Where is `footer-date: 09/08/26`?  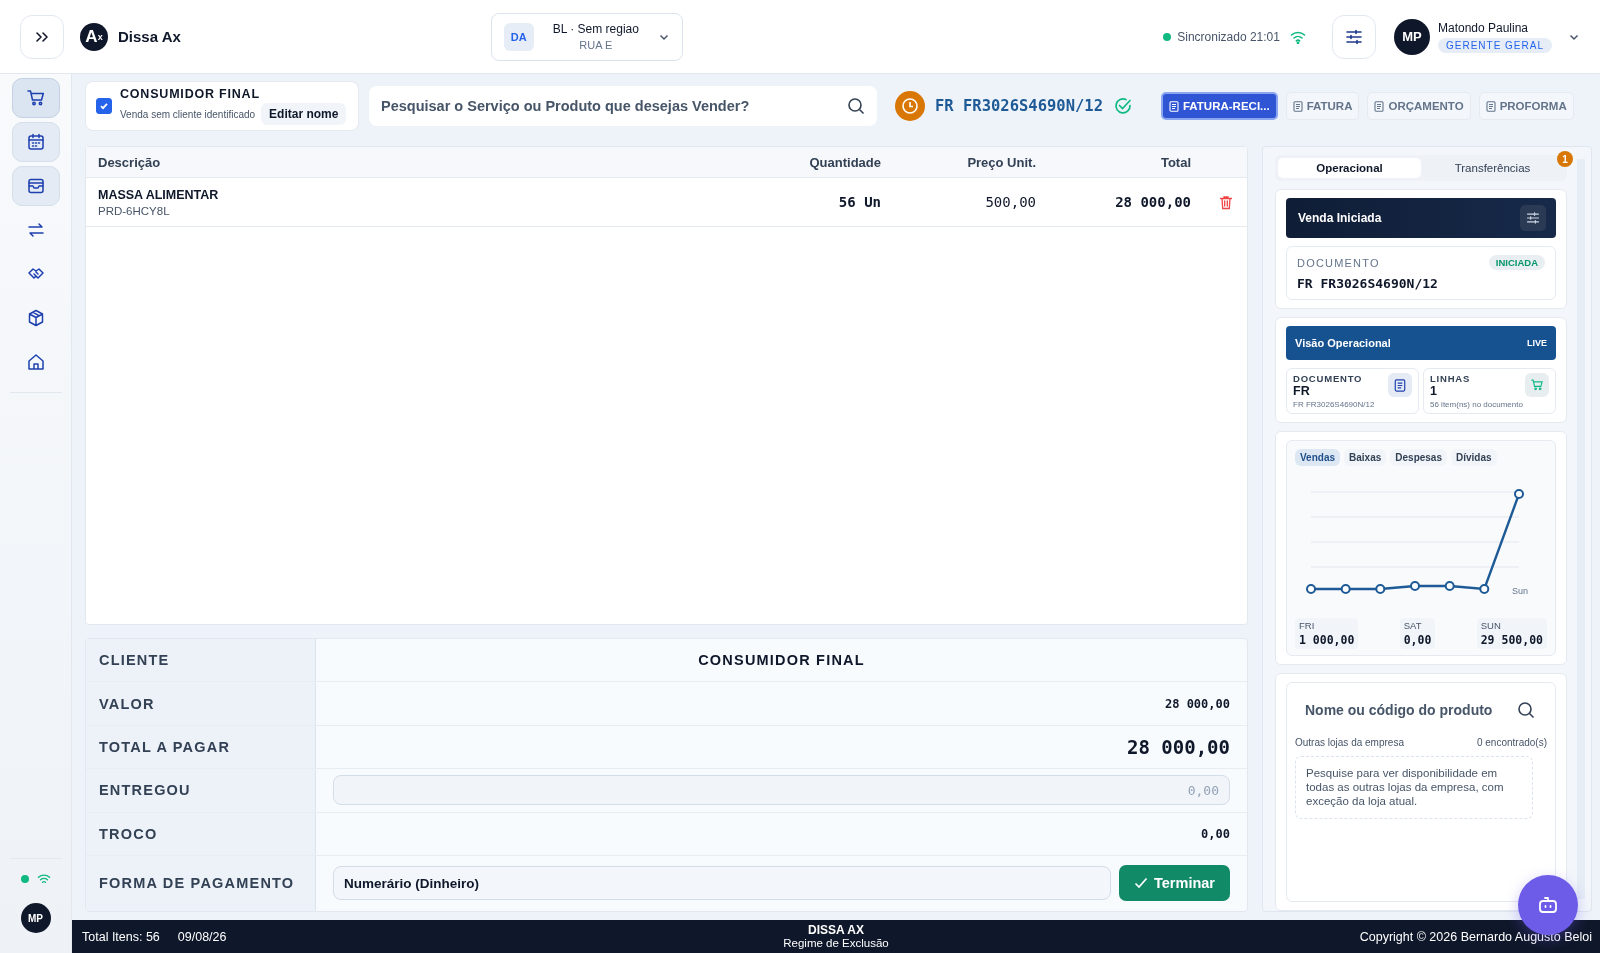
footer-date: 09/08/26 is located at coordinates (202, 936).